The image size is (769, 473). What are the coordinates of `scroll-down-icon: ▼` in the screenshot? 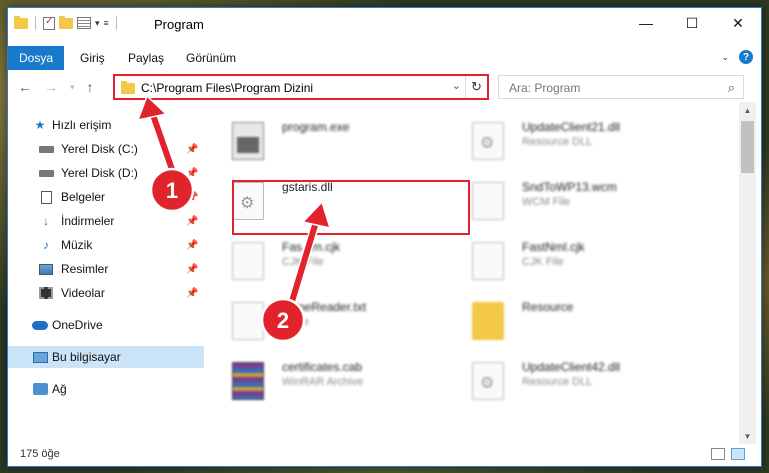 It's located at (747, 436).